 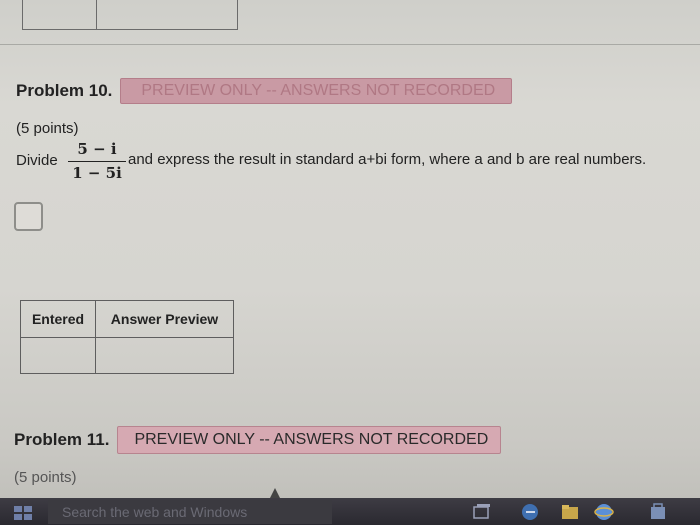 I want to click on answer-input, so click(x=28, y=216).